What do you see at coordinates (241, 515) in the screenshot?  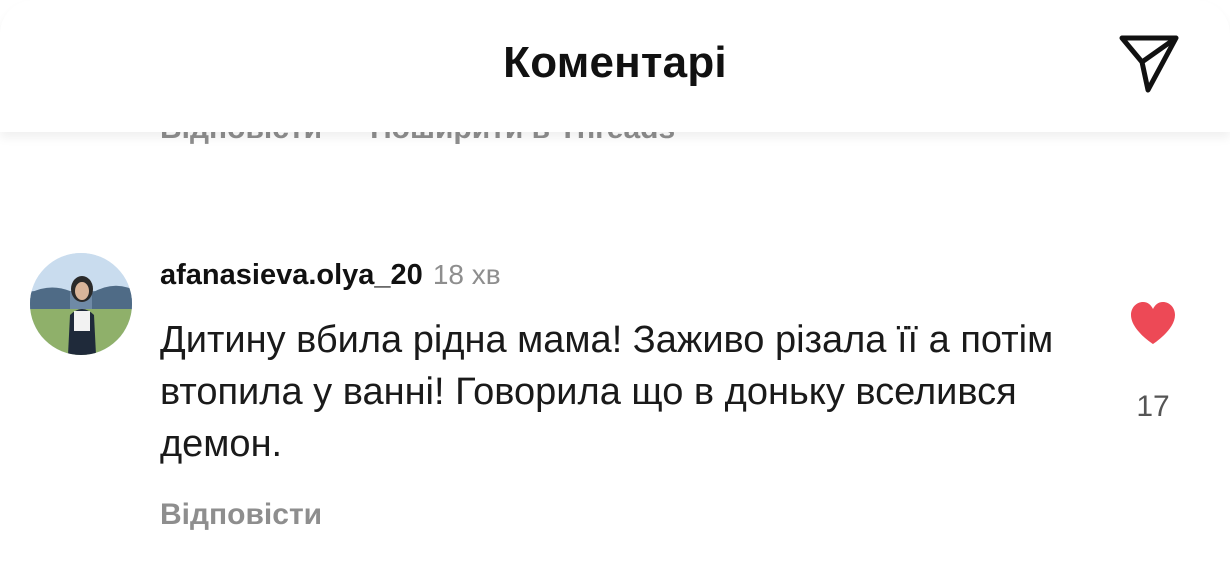 I see `reply-button: Відповісти` at bounding box center [241, 515].